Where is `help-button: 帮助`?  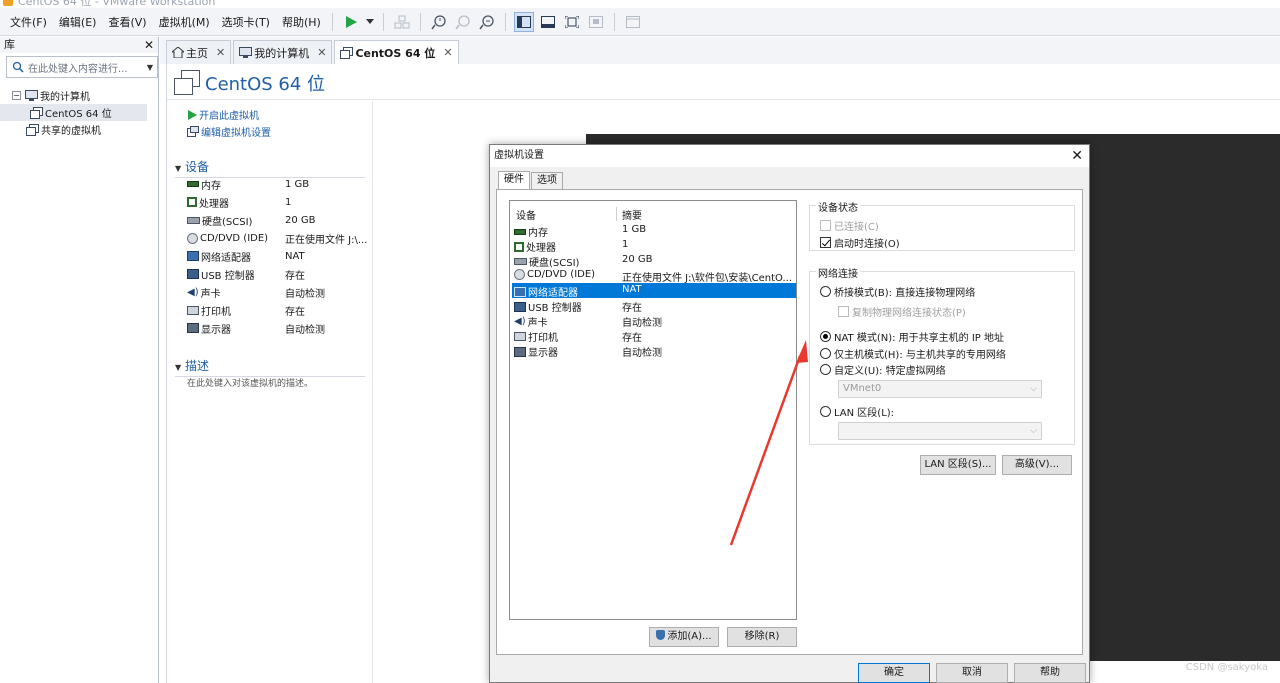
help-button: 帮助 is located at coordinates (1050, 673).